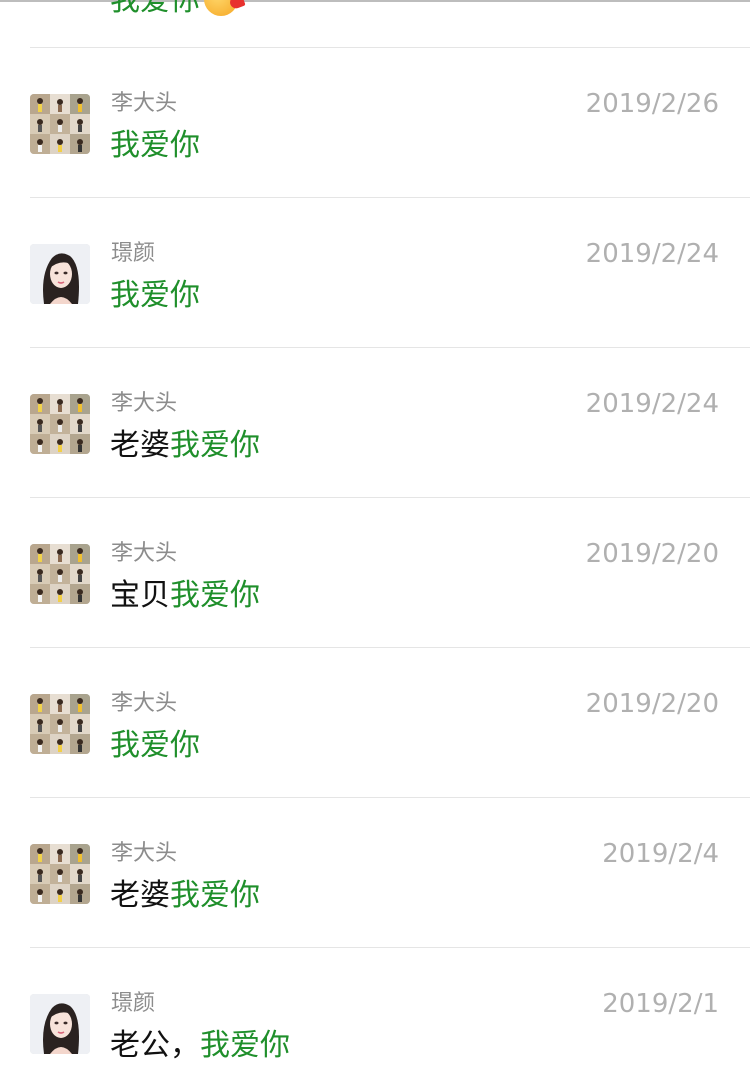  I want to click on message-row: 李大头 2019/2/20 我爱你, so click(375, 722).